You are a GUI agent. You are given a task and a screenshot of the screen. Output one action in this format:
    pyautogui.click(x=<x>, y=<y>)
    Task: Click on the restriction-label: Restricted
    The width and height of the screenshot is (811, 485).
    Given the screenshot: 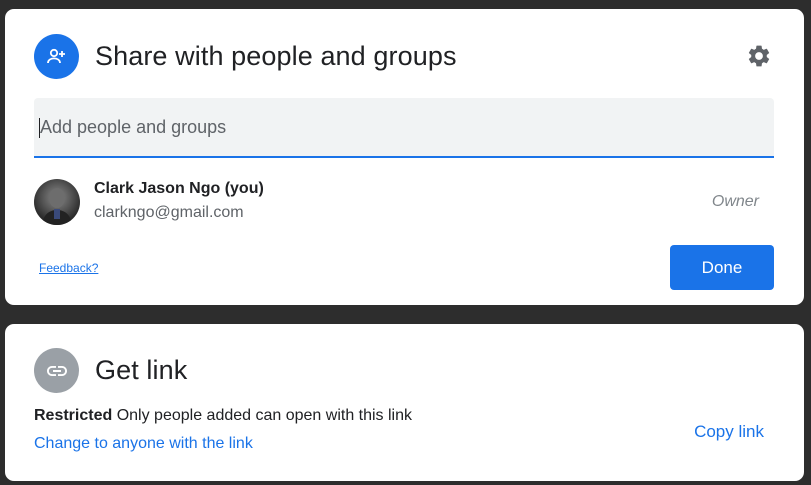 What is the action you would take?
    pyautogui.click(x=73, y=415)
    